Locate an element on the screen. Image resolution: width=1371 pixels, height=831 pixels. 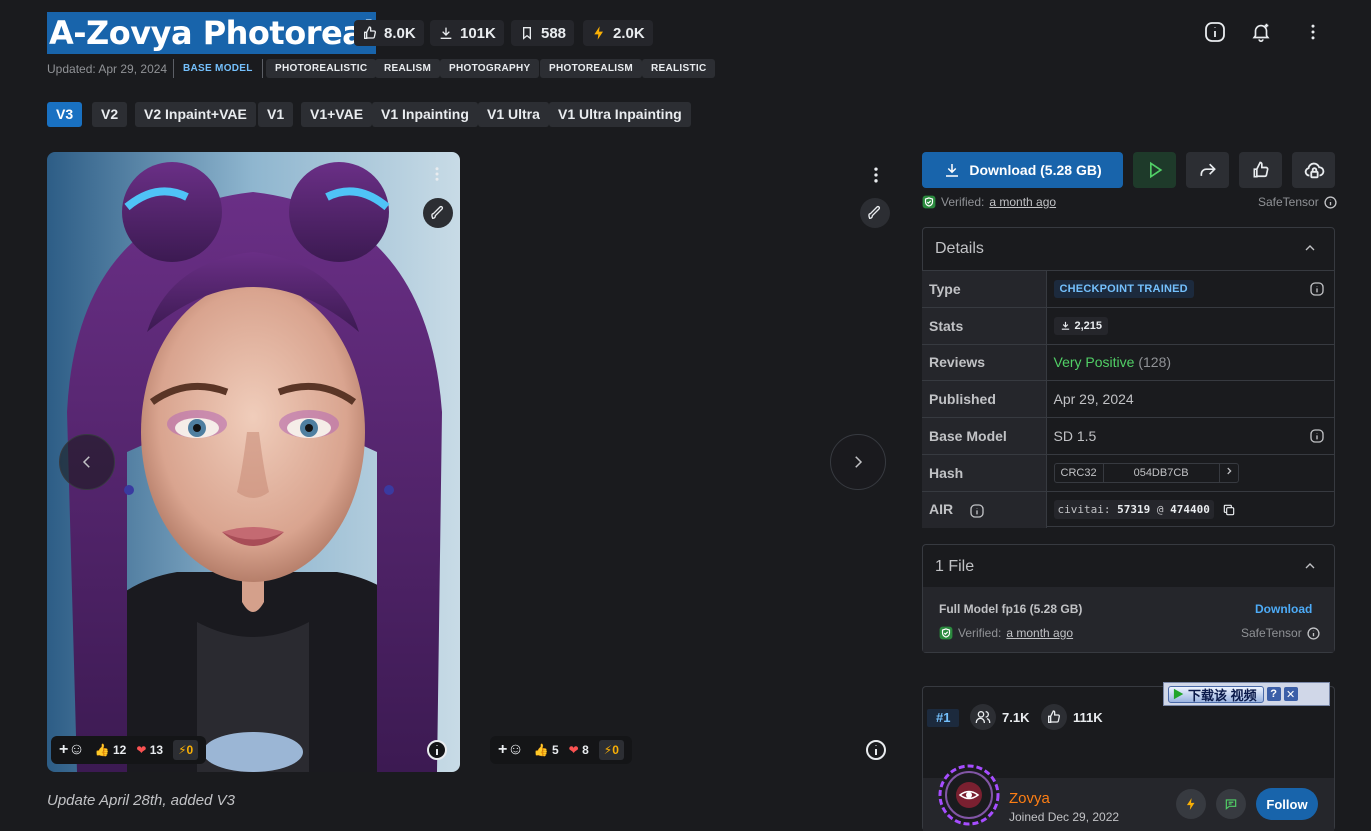
cloud-lock-button is located at coordinates (1313, 170).